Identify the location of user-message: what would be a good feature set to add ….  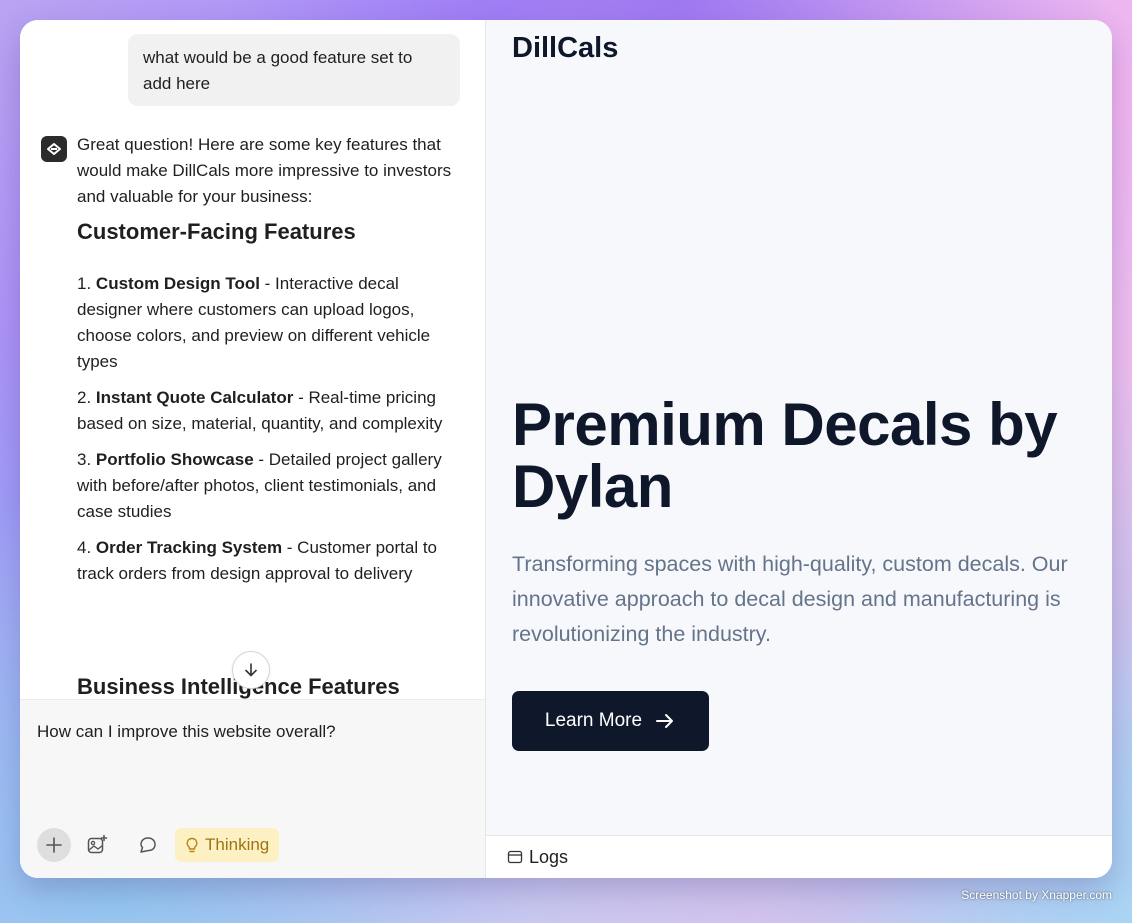
(294, 70).